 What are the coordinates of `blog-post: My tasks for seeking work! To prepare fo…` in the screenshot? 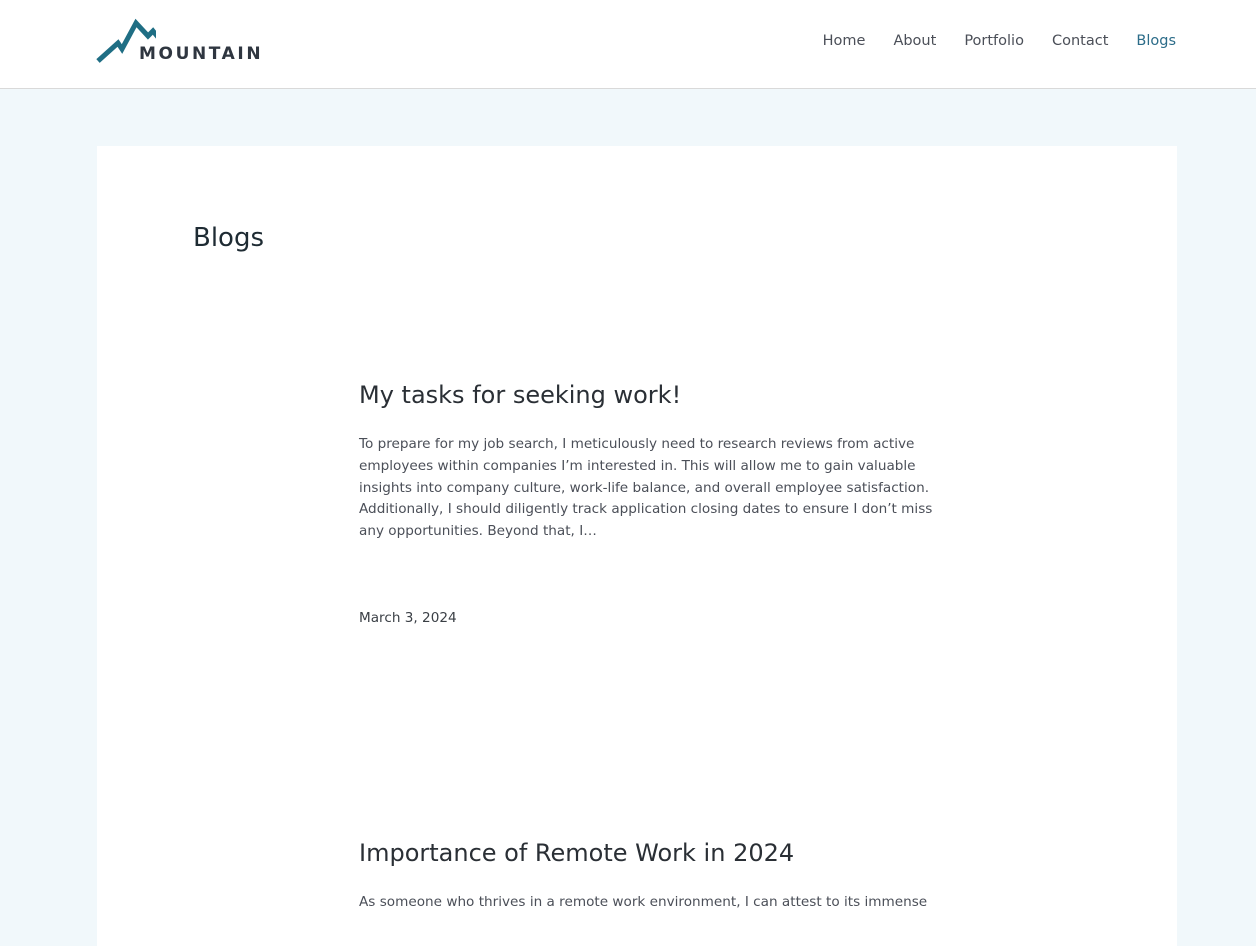 It's located at (659, 502).